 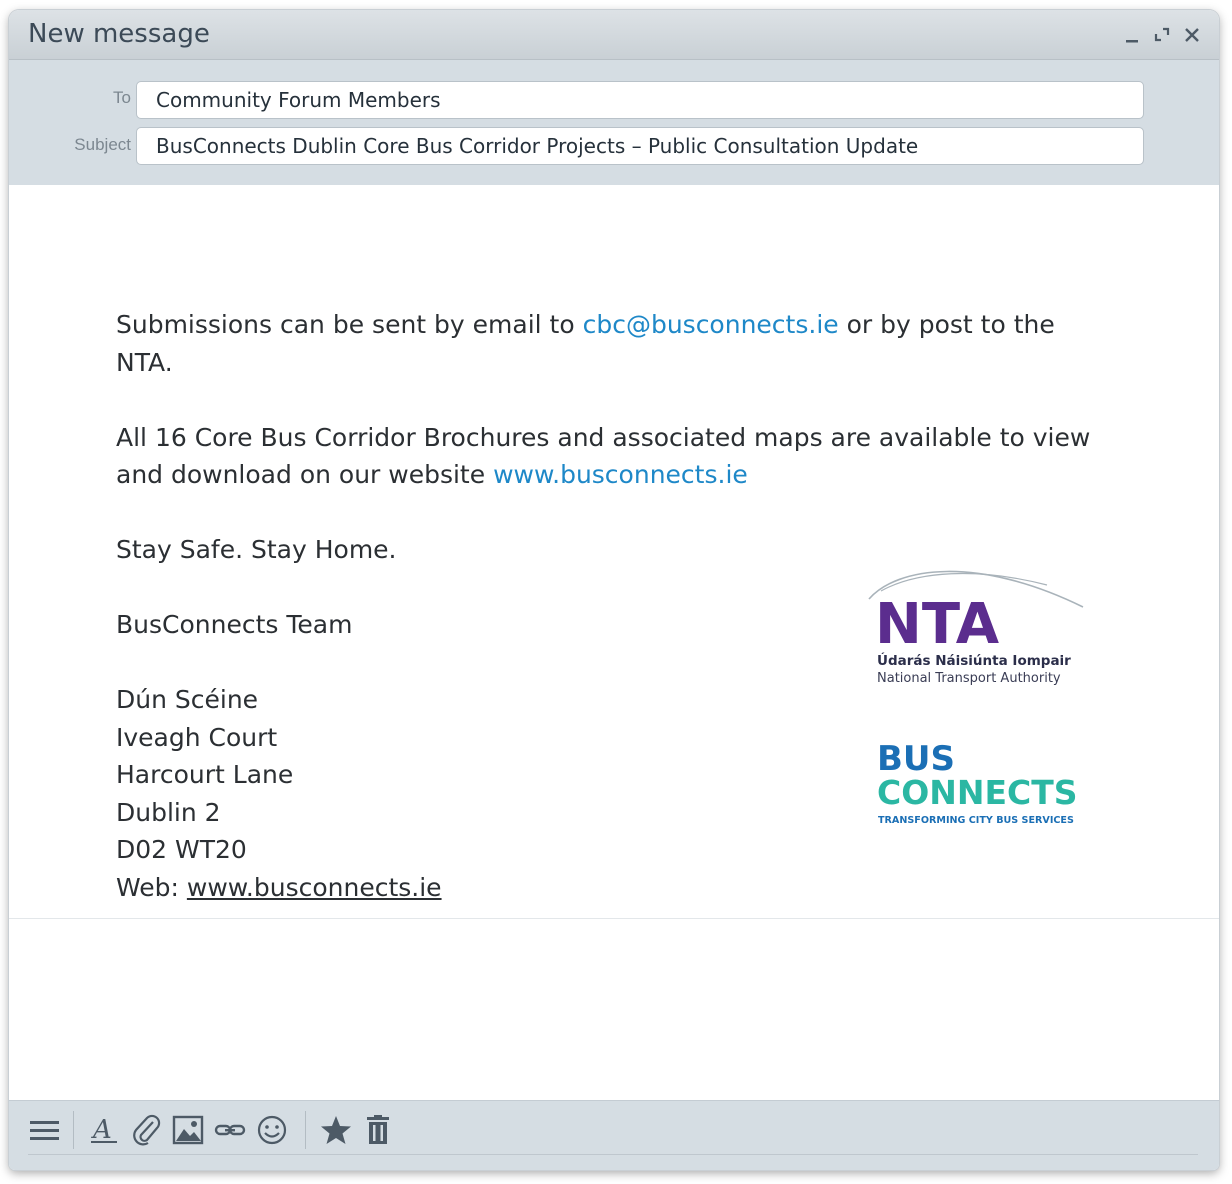 I want to click on image-icon, so click(x=188, y=1130).